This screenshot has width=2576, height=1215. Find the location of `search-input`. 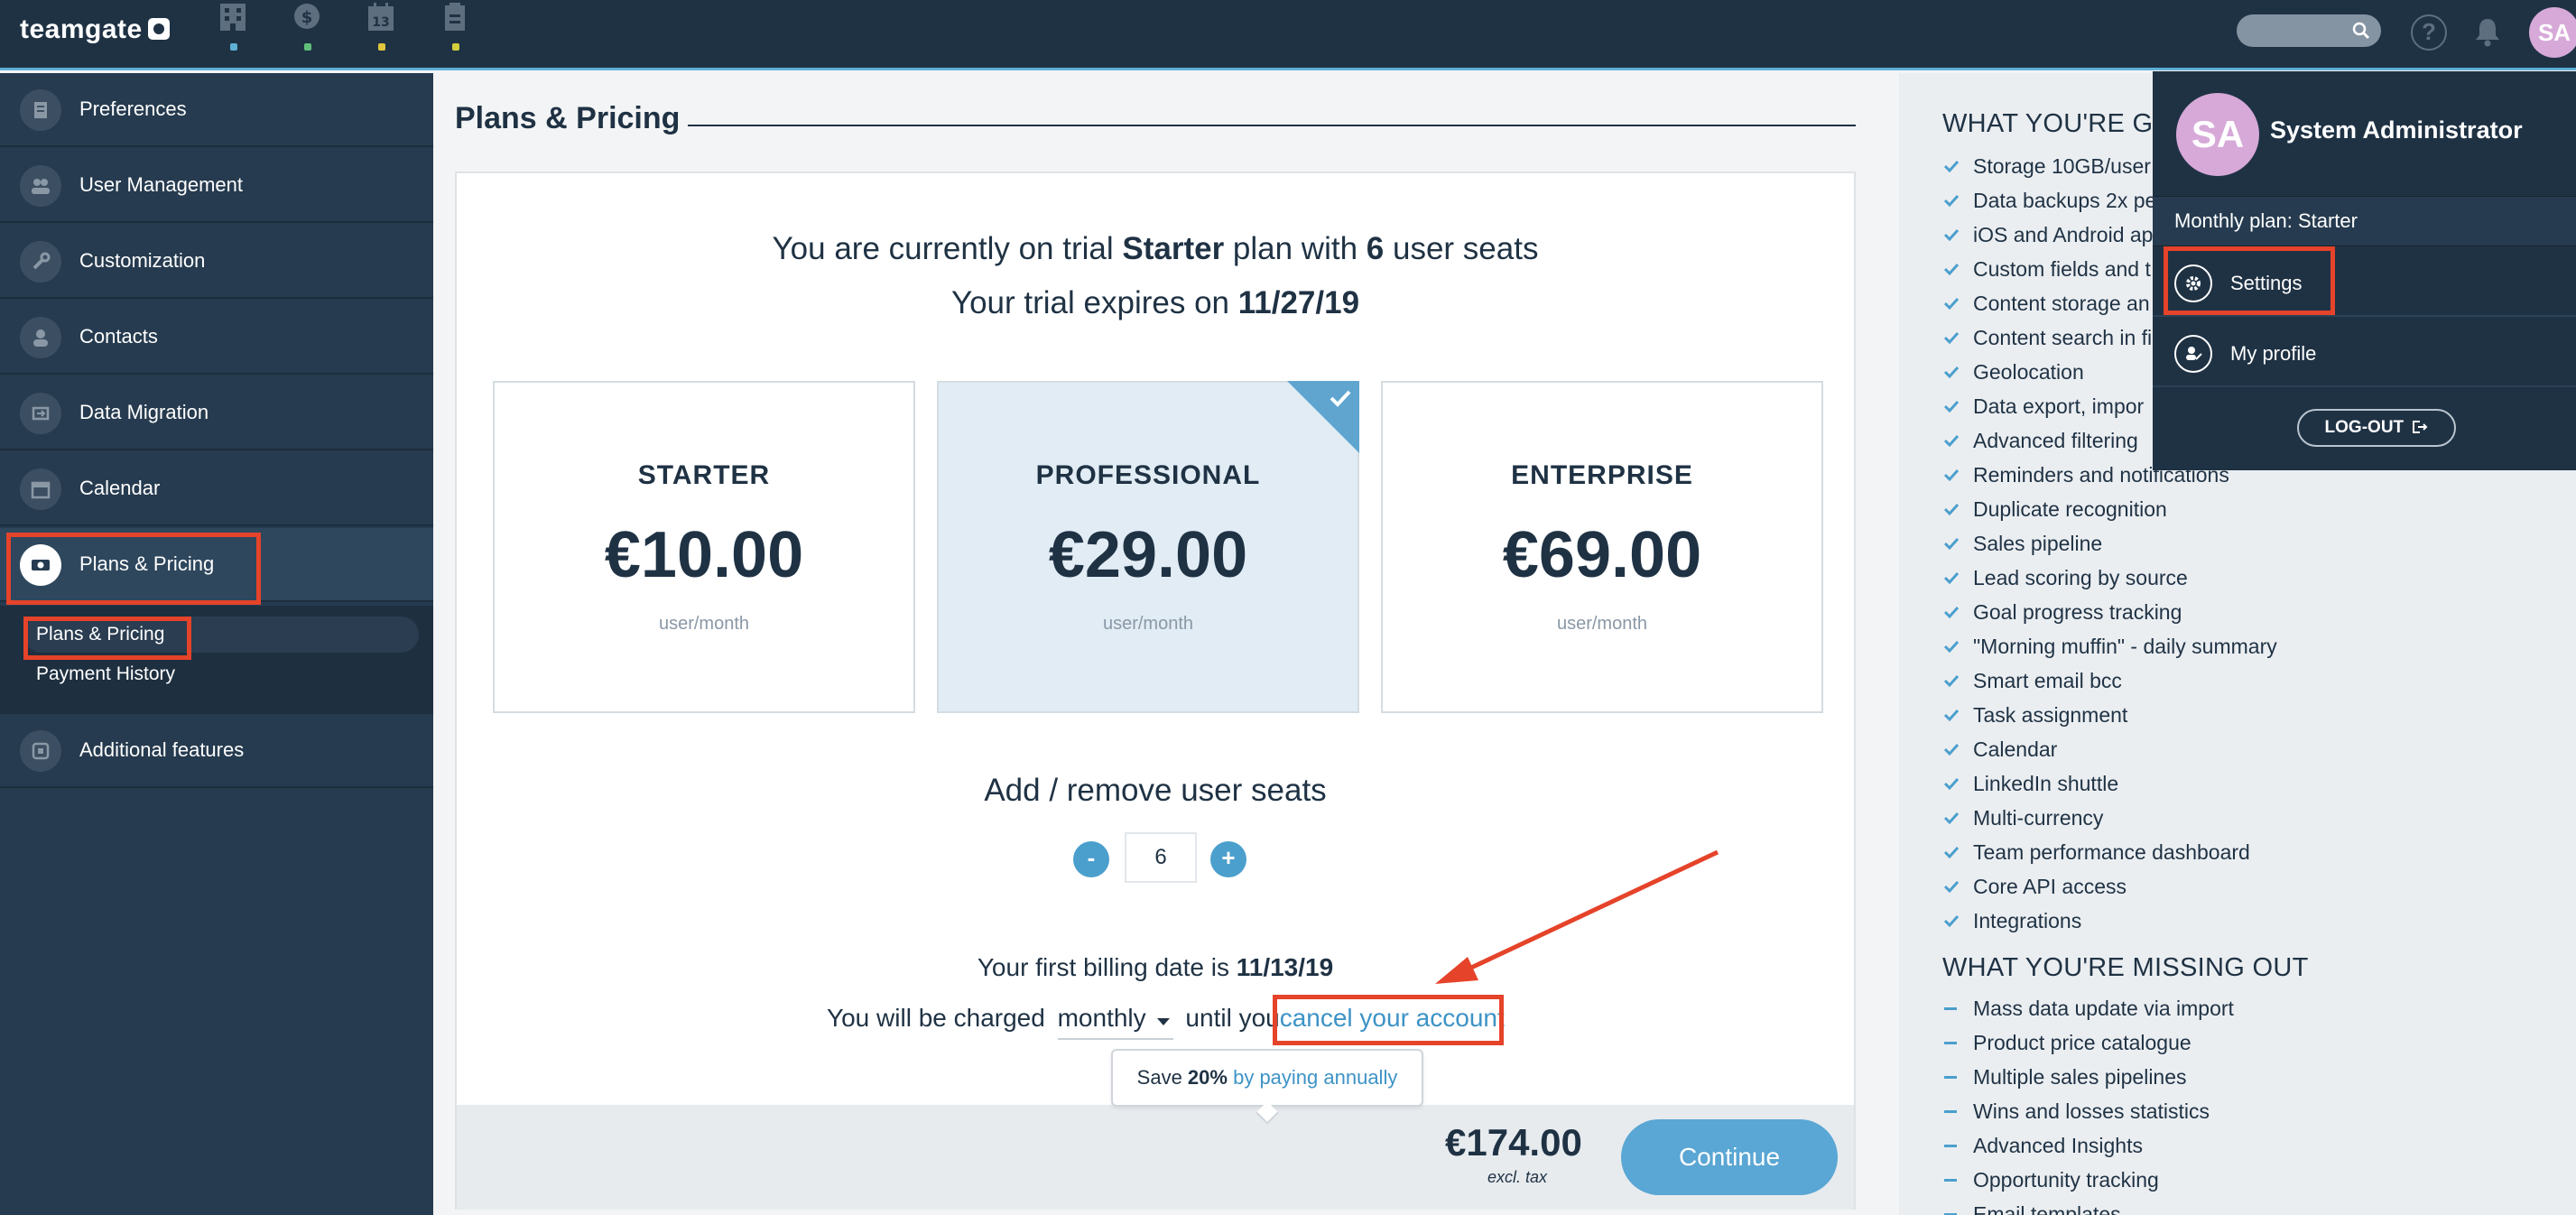

search-input is located at coordinates (2309, 30).